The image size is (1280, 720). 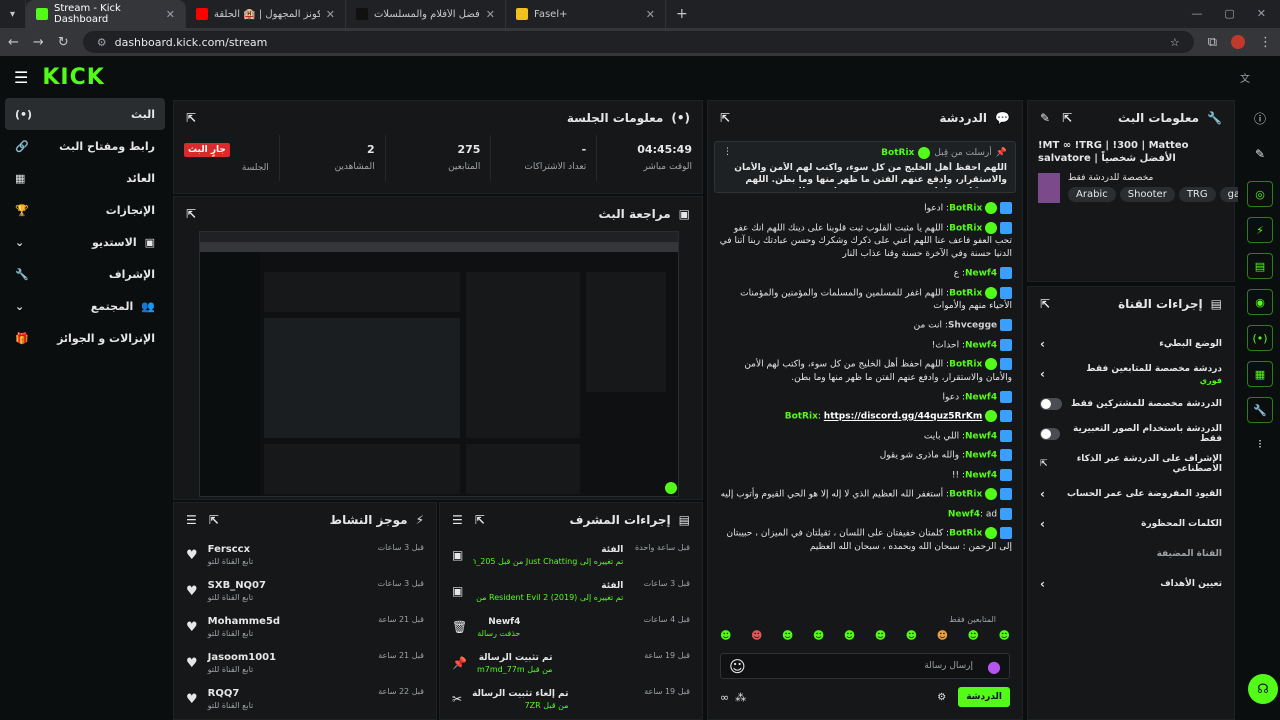 What do you see at coordinates (865, 326) in the screenshot?
I see `chat-message: Shvcegge: انت من` at bounding box center [865, 326].